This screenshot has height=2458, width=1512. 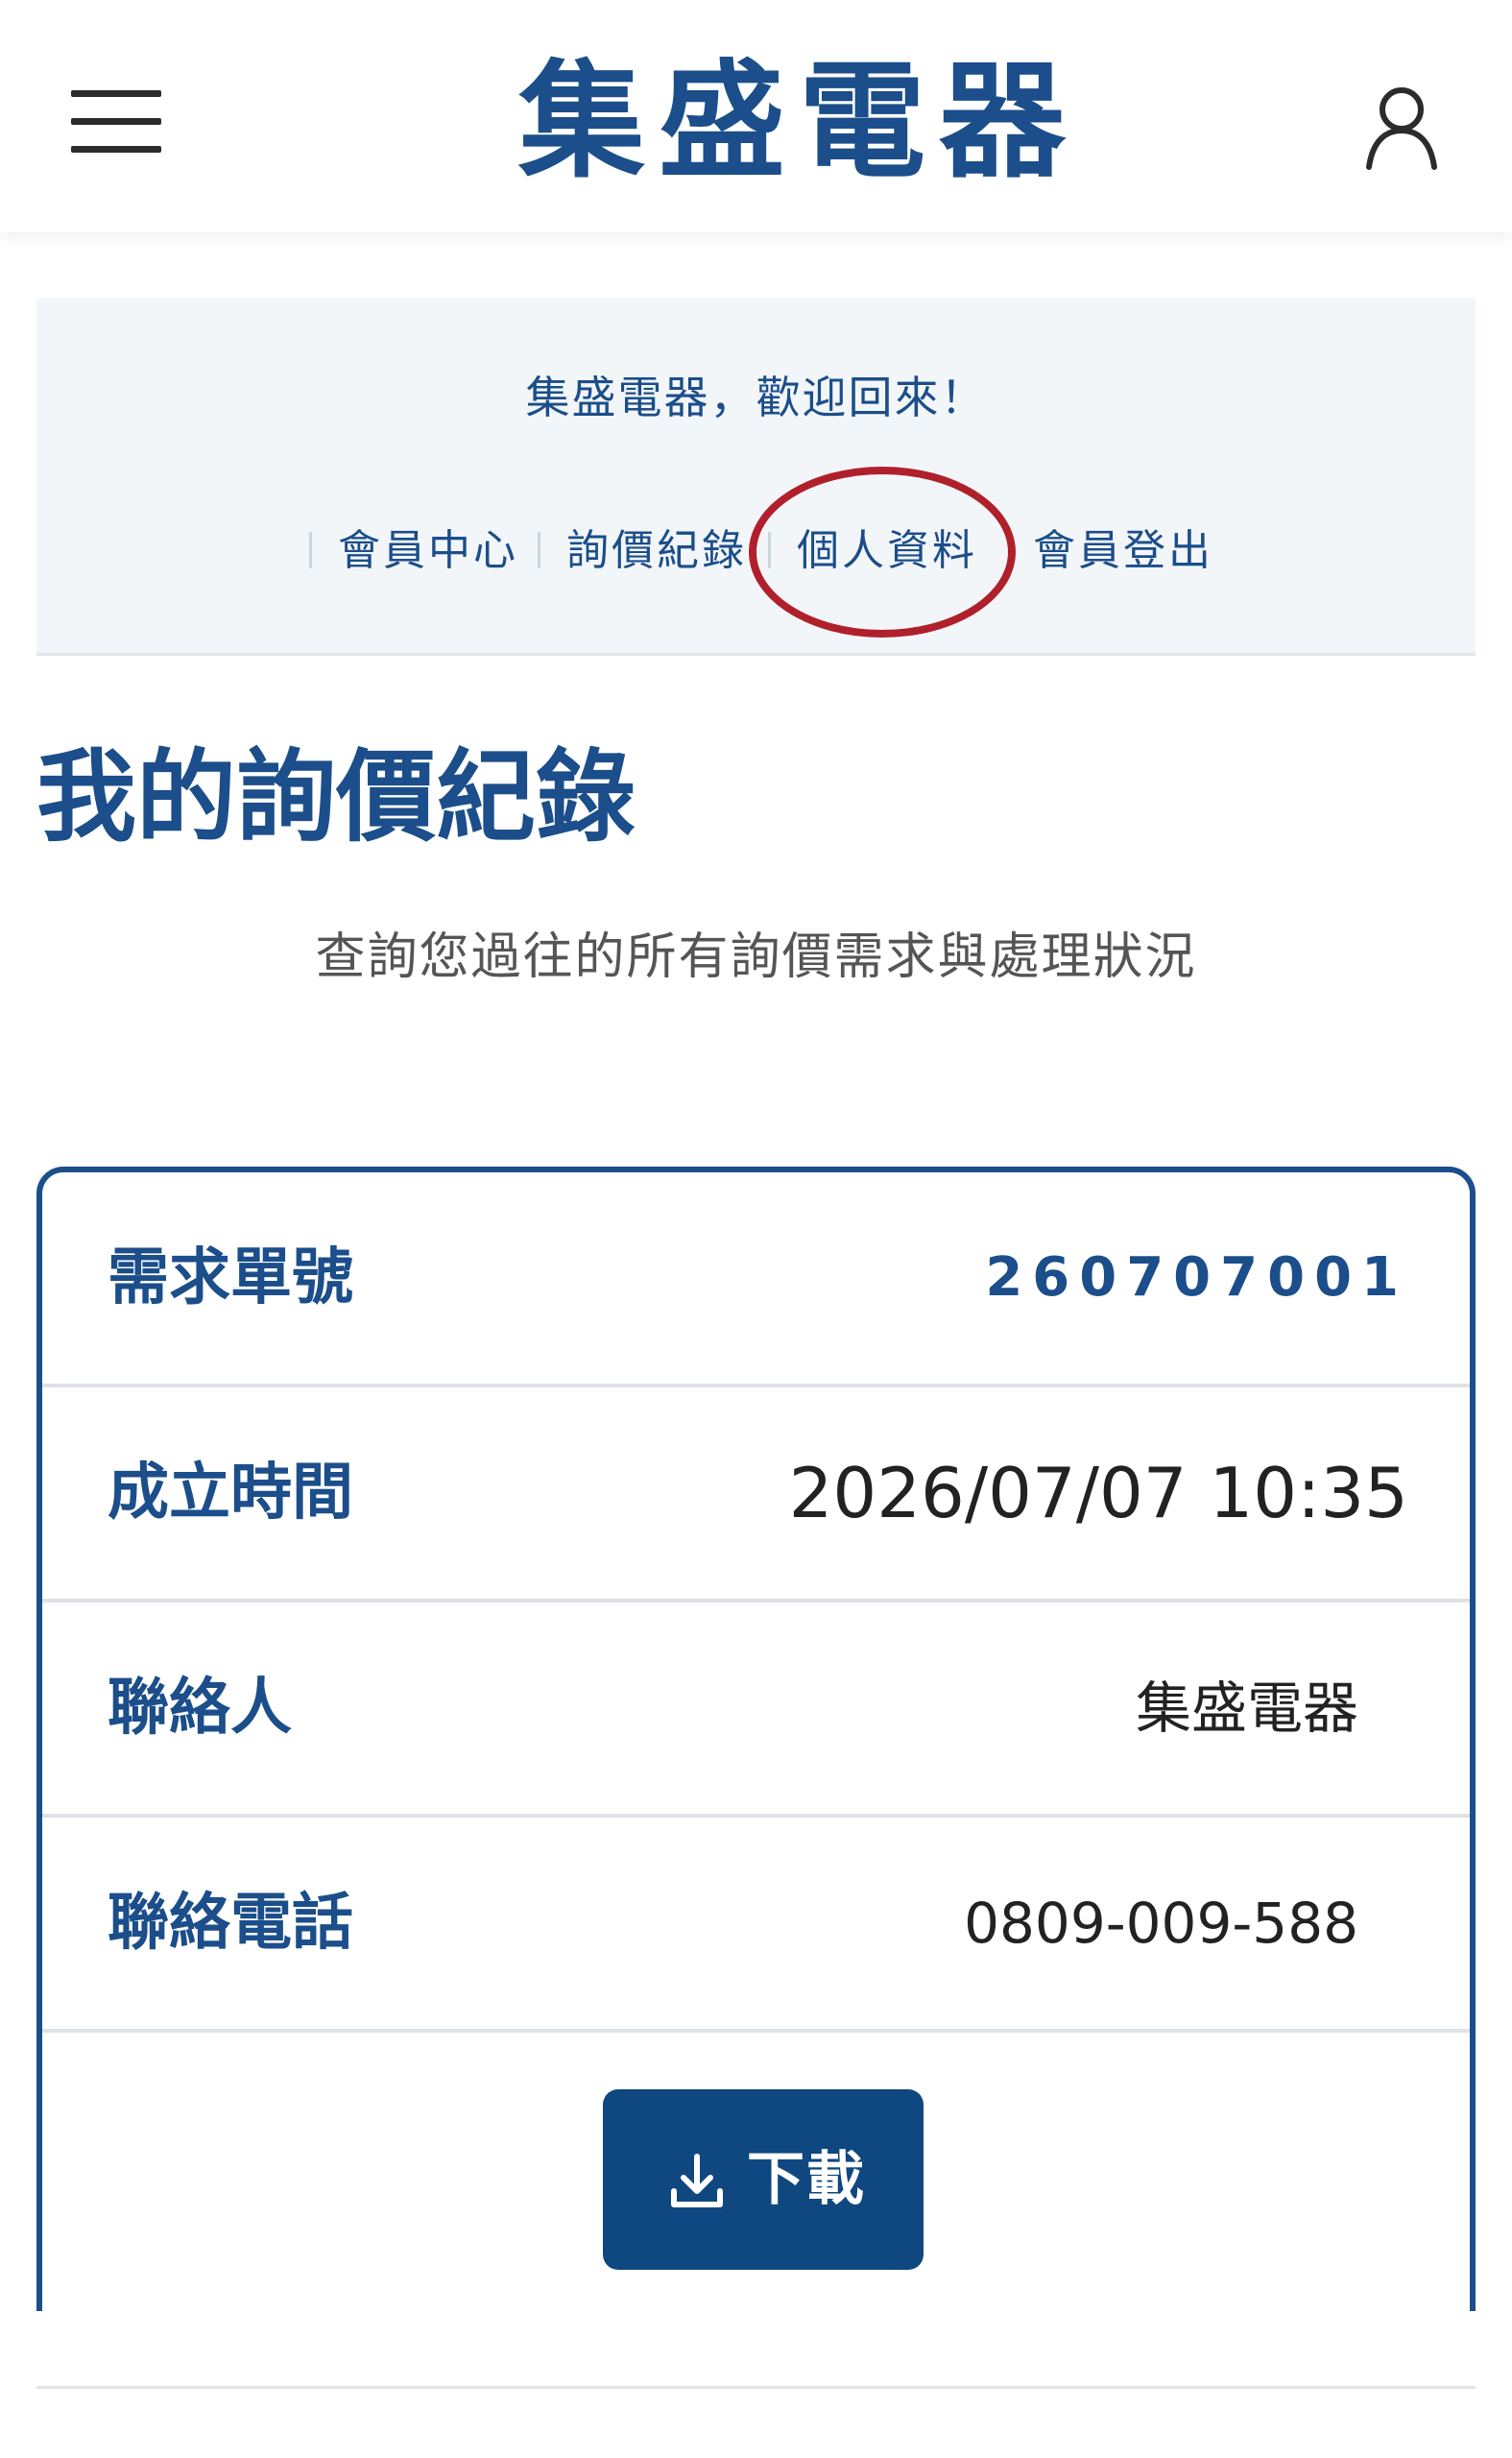 What do you see at coordinates (336, 797) in the screenshot?
I see `page-title: 我的詢價紀錄` at bounding box center [336, 797].